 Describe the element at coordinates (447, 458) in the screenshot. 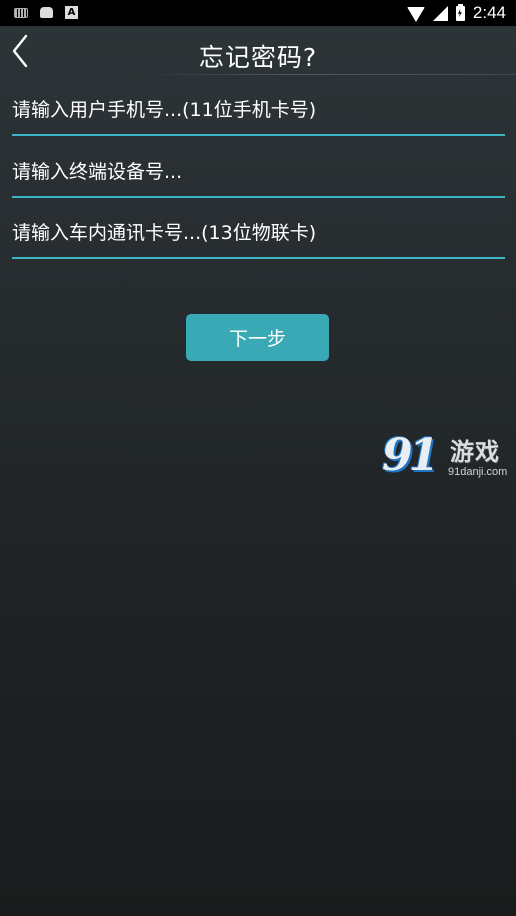

I see `watermark: 91 游戏 91danji.com` at that location.